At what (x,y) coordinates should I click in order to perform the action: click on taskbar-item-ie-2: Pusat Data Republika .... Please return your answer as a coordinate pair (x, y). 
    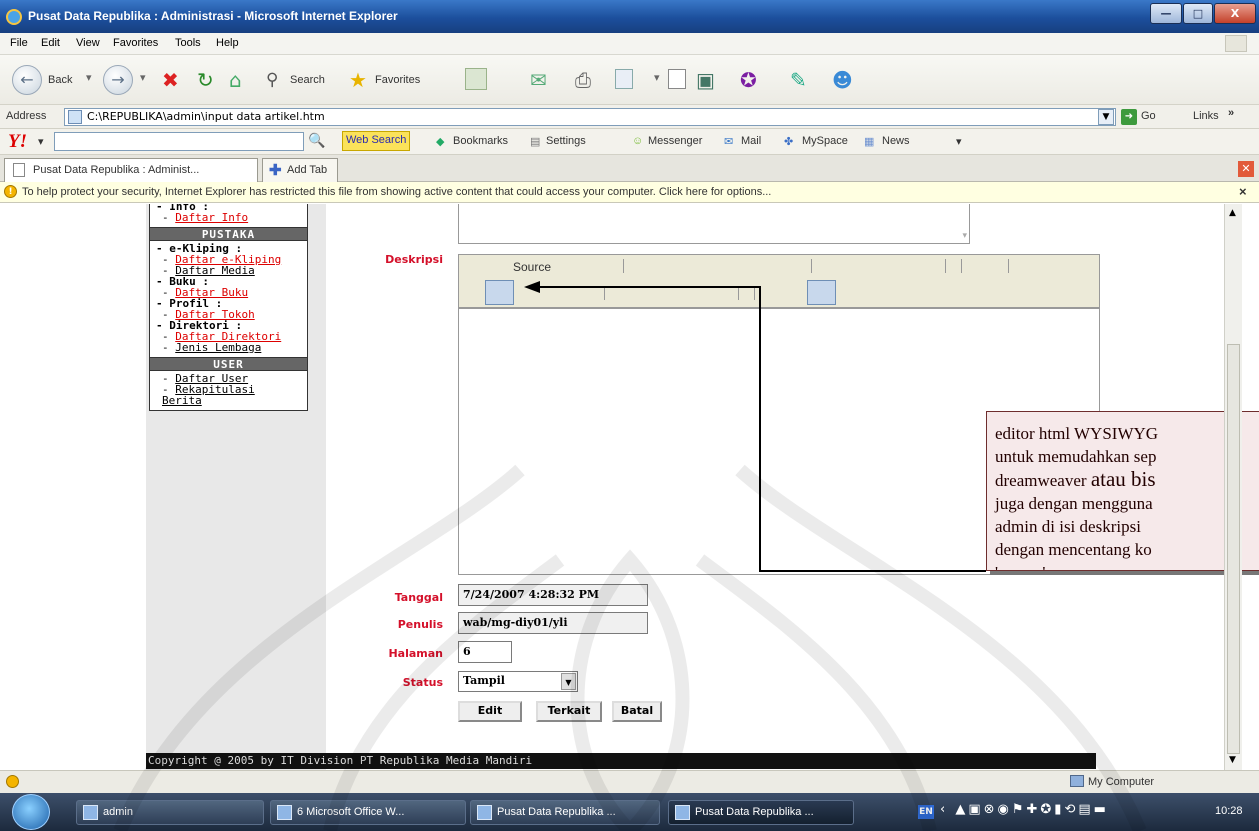
    Looking at the image, I should click on (761, 812).